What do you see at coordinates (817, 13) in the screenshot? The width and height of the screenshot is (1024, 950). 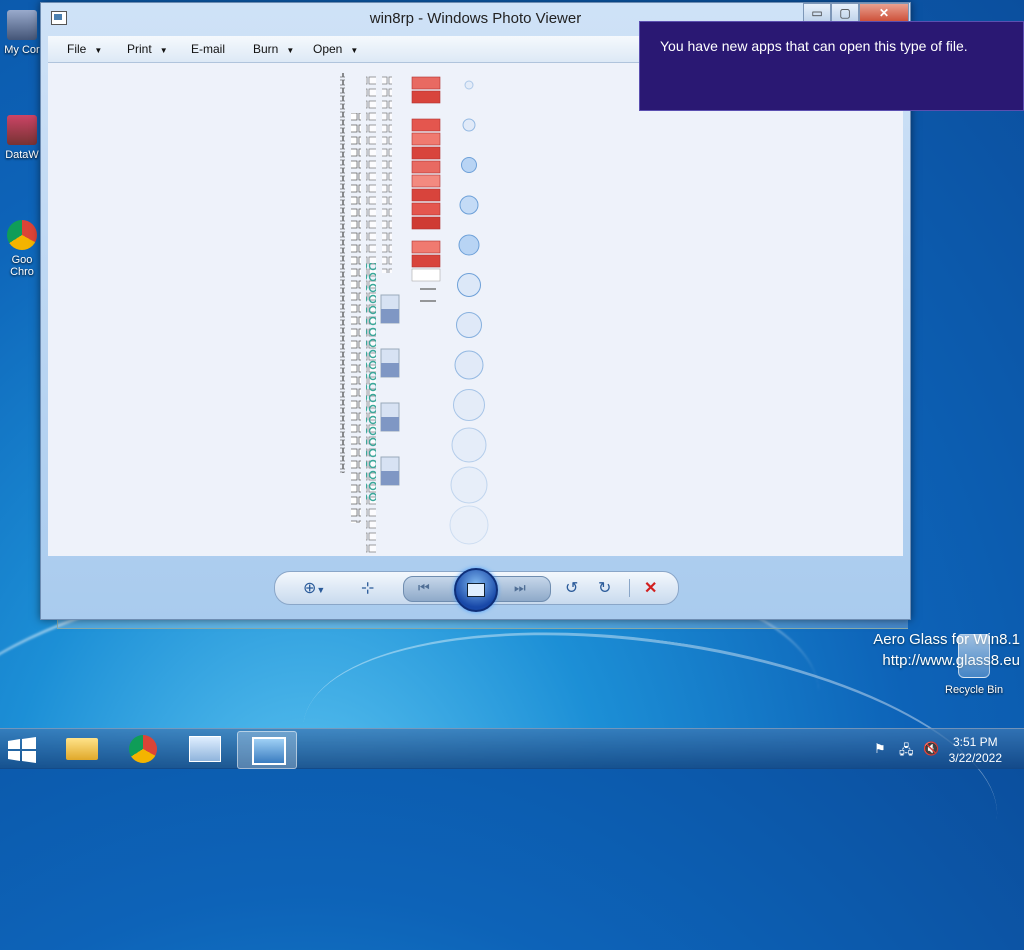 I see `minimize-icon: ▭` at bounding box center [817, 13].